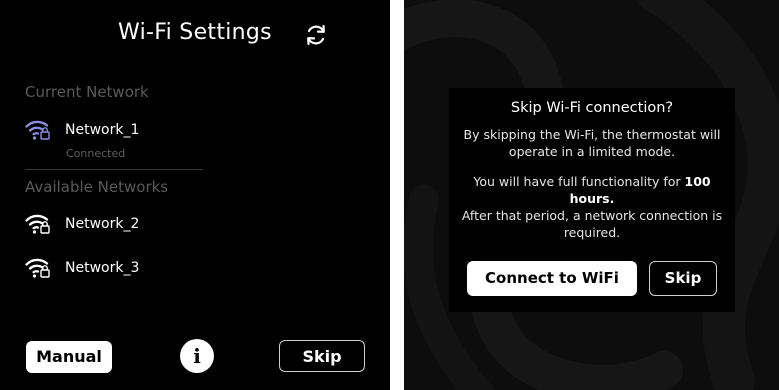  I want to click on refresh-icon, so click(316, 35).